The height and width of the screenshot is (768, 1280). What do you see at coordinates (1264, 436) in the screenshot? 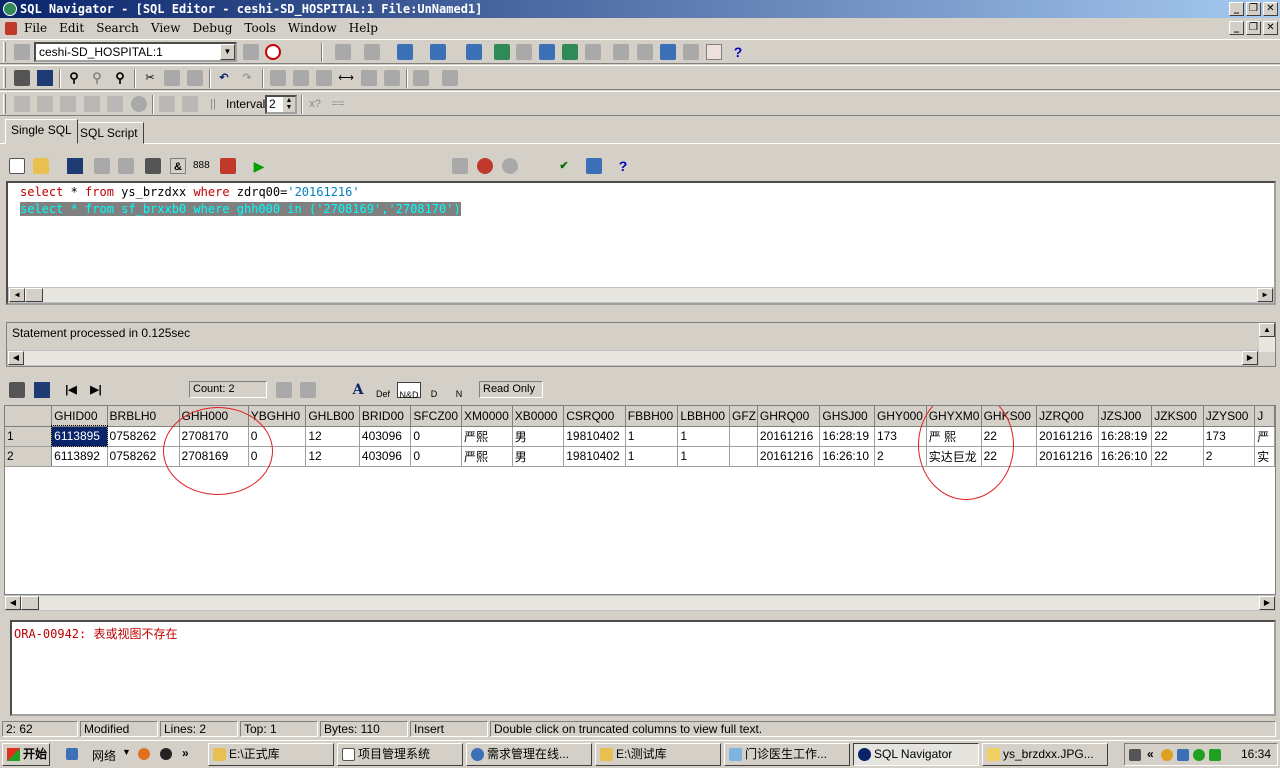
I see `table-cell: 严` at bounding box center [1264, 436].